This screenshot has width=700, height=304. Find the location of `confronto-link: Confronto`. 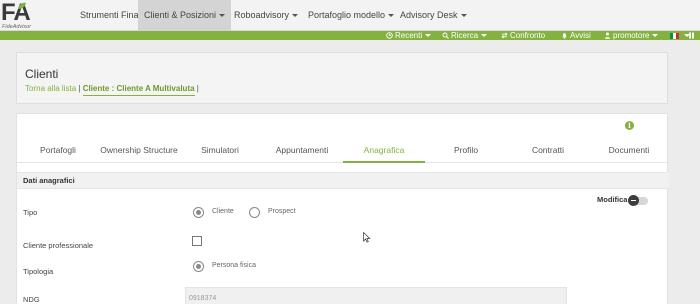

confronto-link: Confronto is located at coordinates (523, 35).